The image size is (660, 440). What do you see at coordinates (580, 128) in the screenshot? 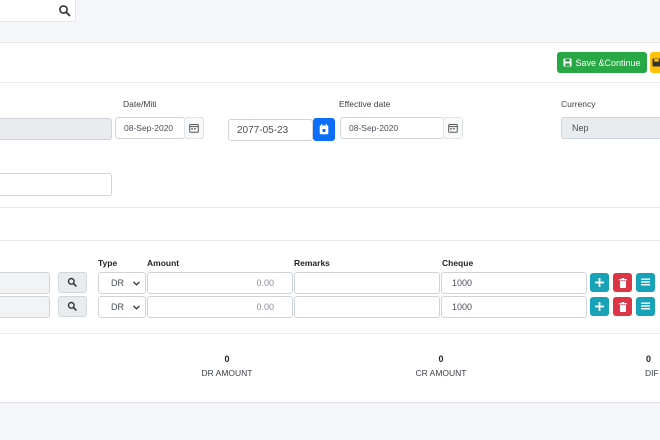
I see `currency-value: Nep` at bounding box center [580, 128].